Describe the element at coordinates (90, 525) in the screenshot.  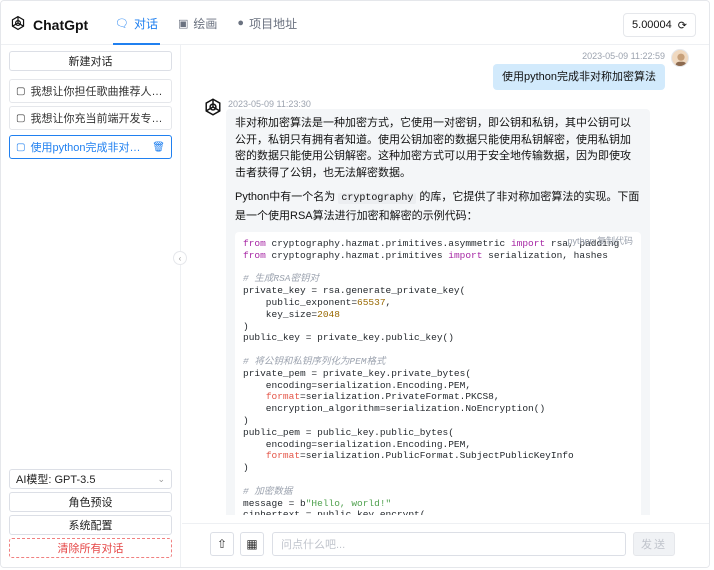
I see `system-config-button: 系统配置` at that location.